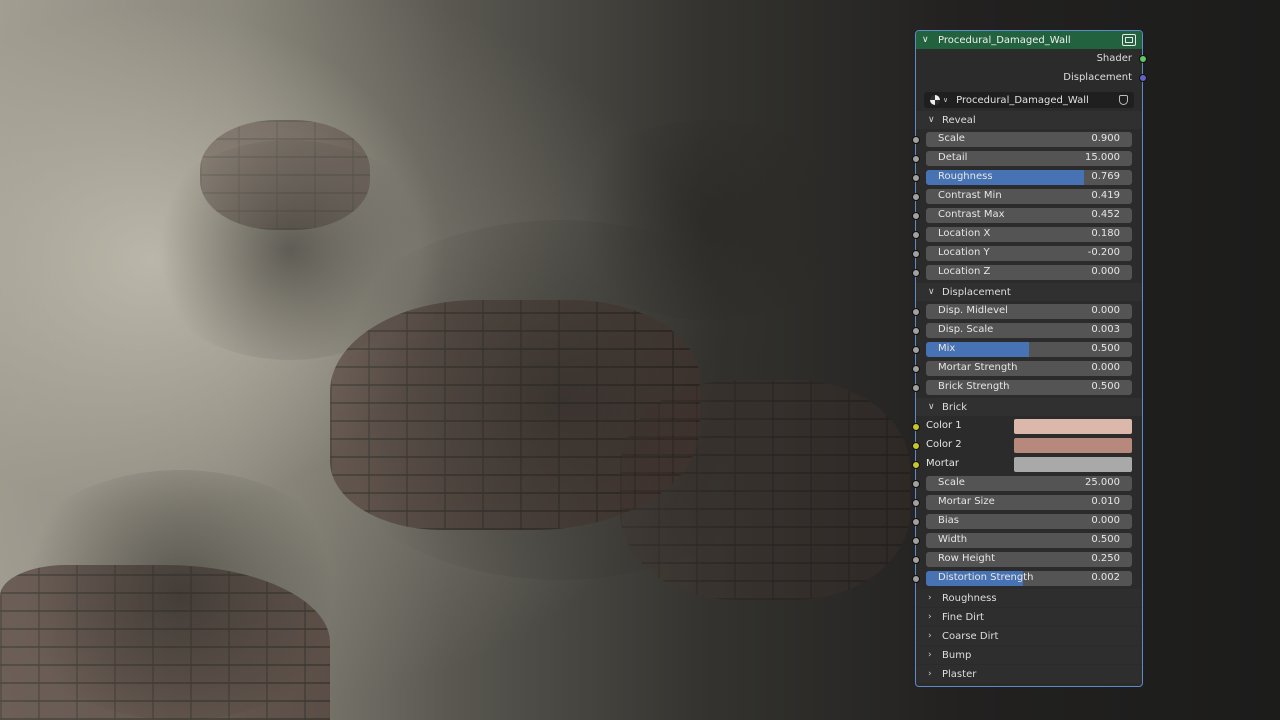  I want to click on field-label: Mortar Size, so click(966, 501).